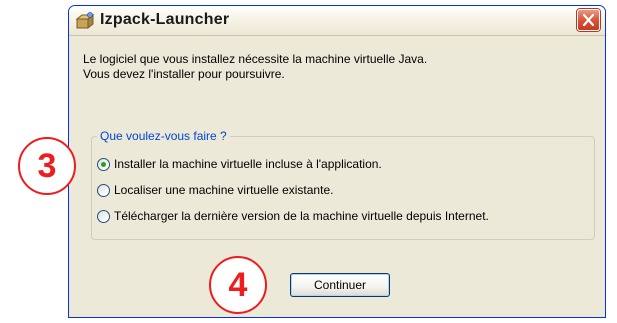 This screenshot has width=617, height=323. Describe the element at coordinates (238, 285) in the screenshot. I see `step-4-annotation: 4` at that location.